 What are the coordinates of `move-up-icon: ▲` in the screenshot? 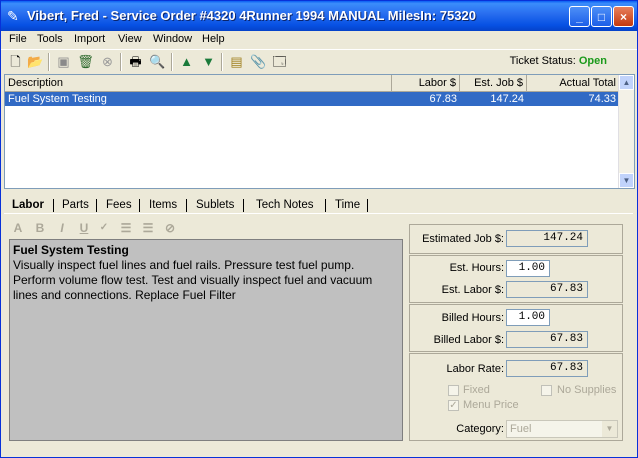 It's located at (186, 61).